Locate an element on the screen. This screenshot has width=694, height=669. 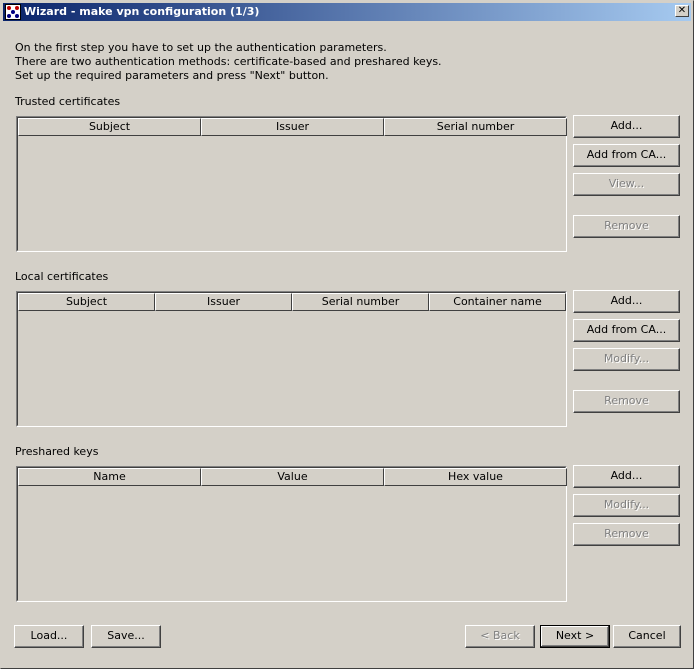
list-header: Name Value Hex value is located at coordinates (292, 477).